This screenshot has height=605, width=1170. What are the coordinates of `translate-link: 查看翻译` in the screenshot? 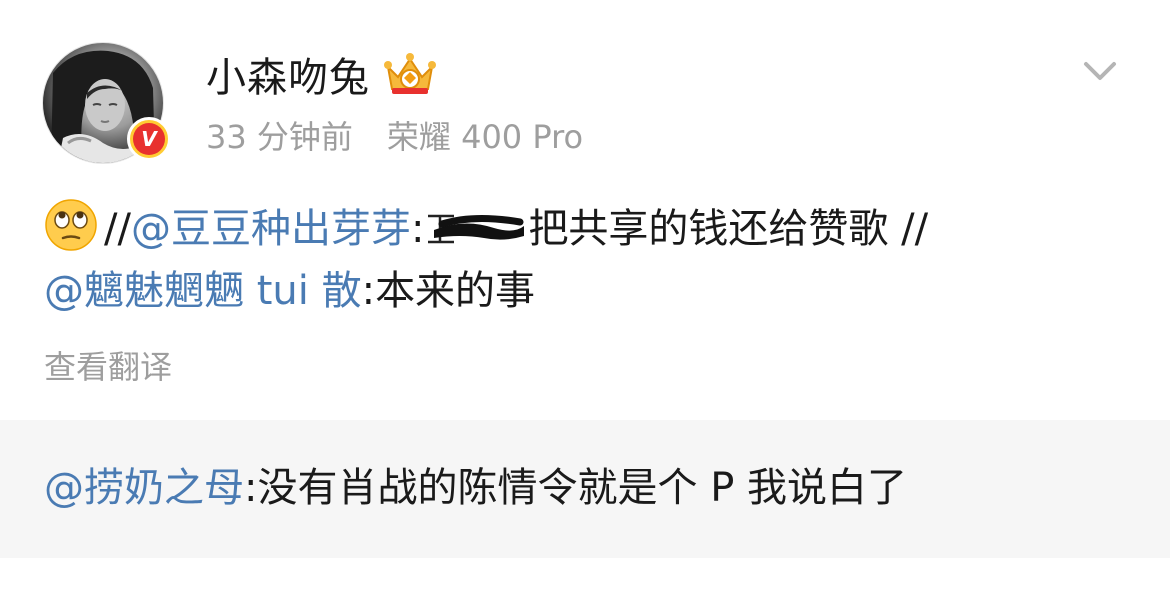 It's located at (108, 365).